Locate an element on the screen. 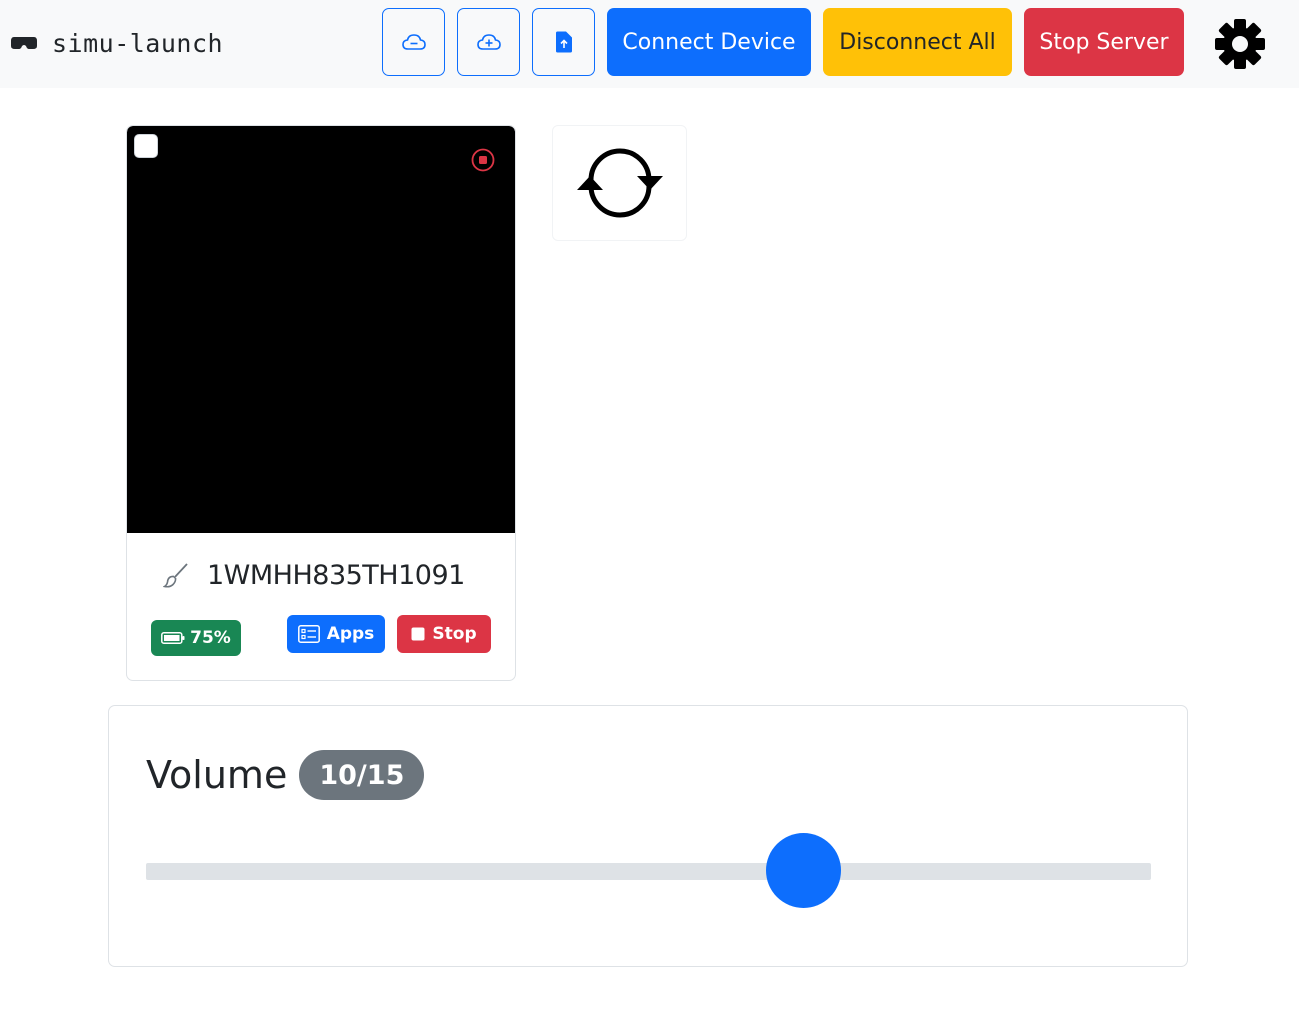 Image resolution: width=1299 pixels, height=1029 pixels. apps-label: Apps is located at coordinates (350, 634).